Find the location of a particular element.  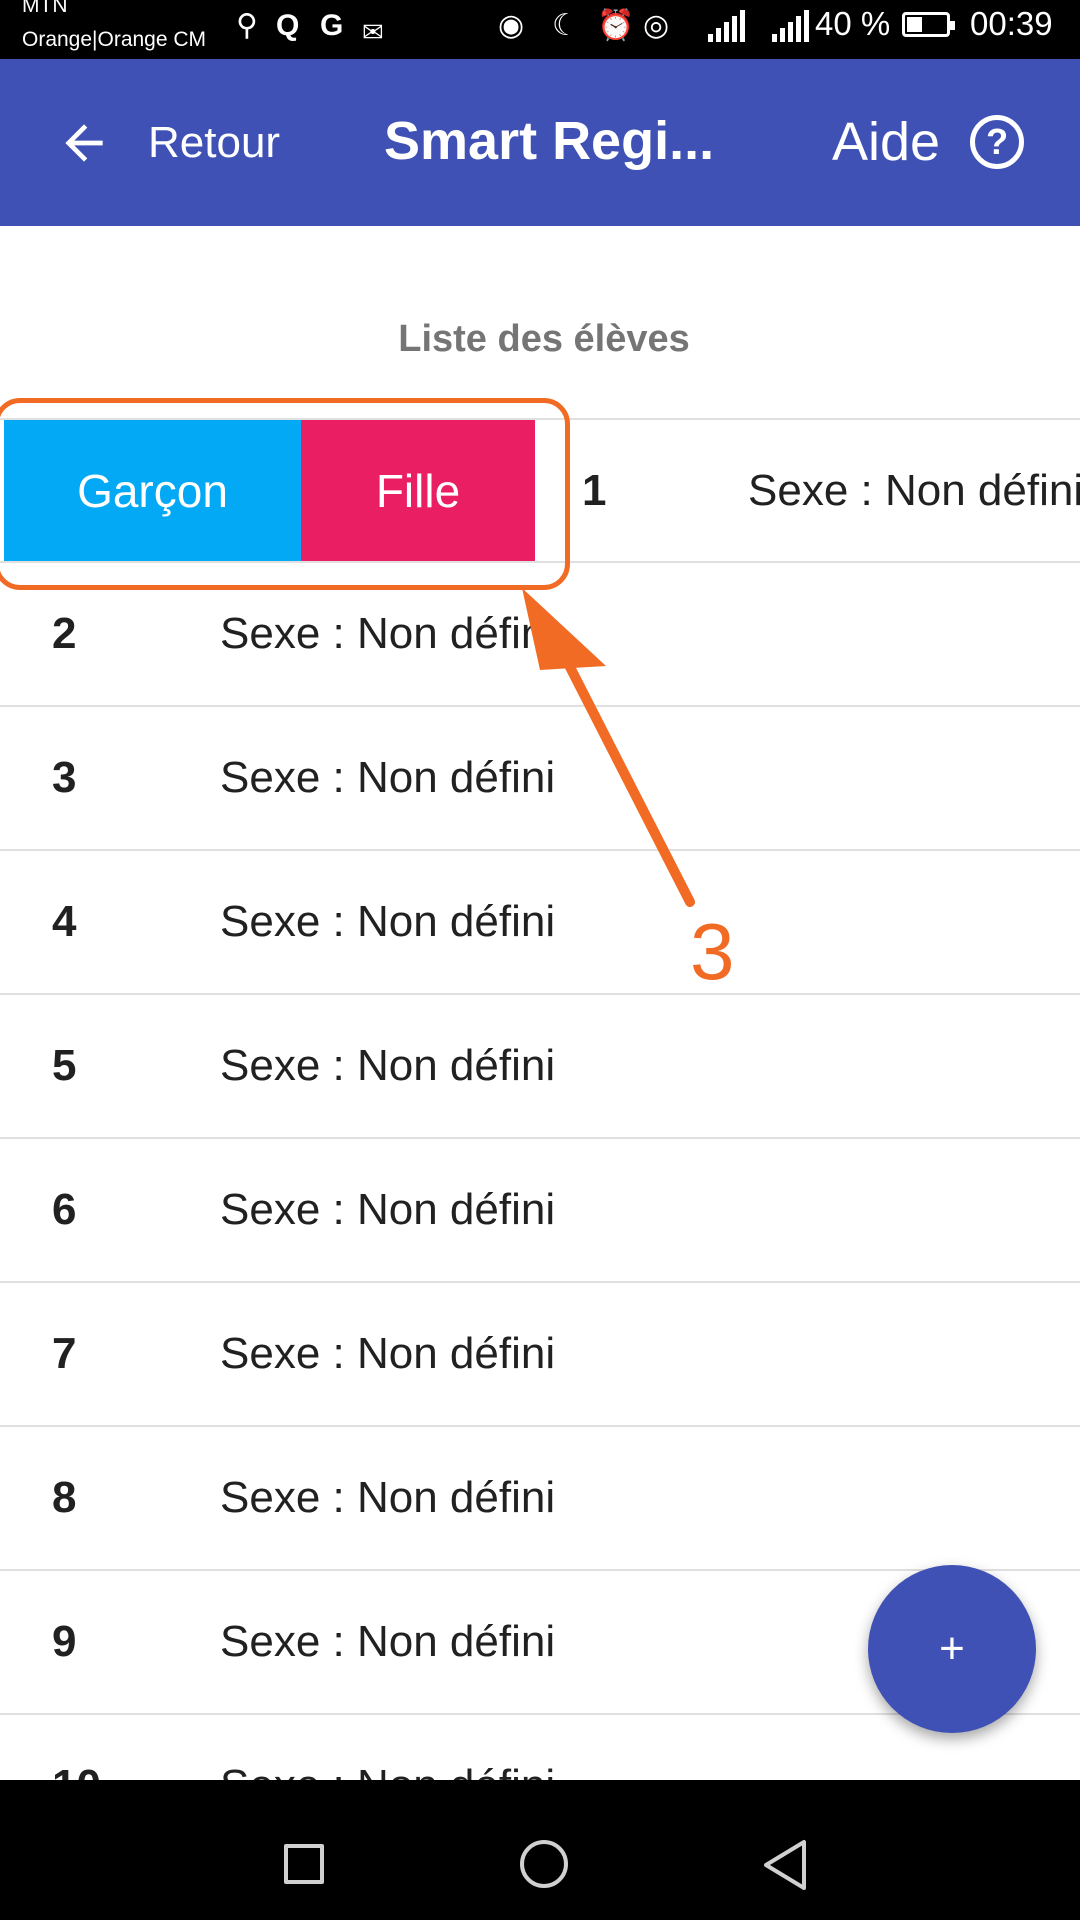

app-bar: Retour Smart Regi... Aide ? is located at coordinates (540, 142).